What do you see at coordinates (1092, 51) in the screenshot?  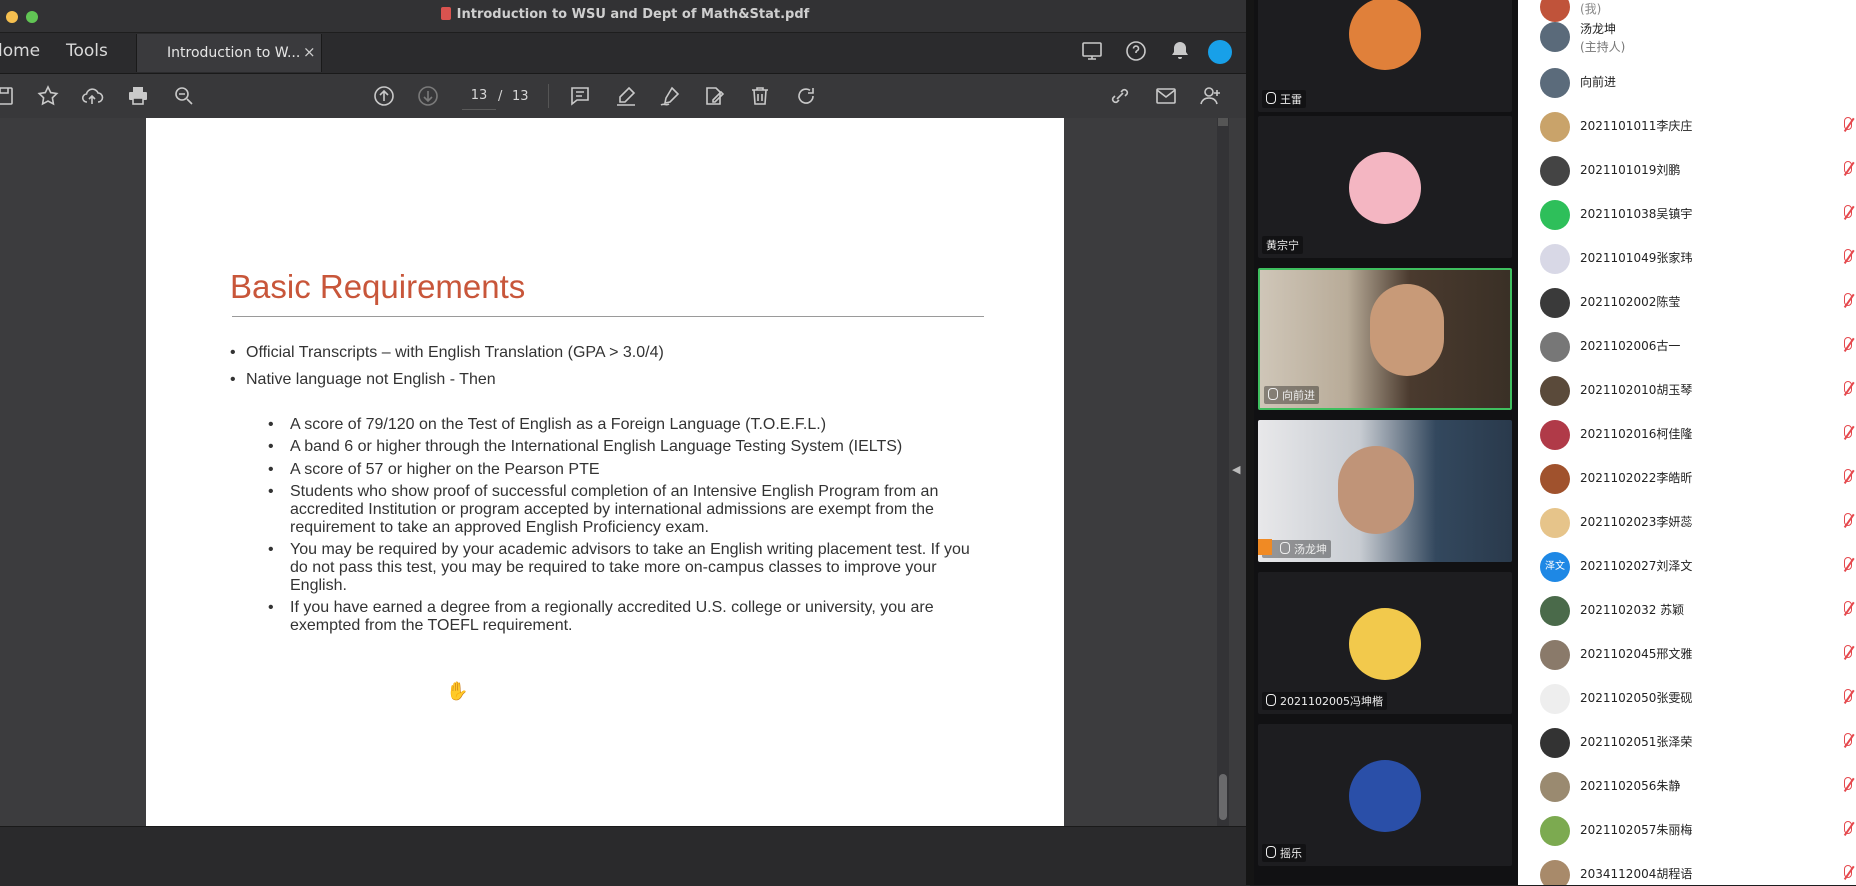 I see `share-screen-icon` at bounding box center [1092, 51].